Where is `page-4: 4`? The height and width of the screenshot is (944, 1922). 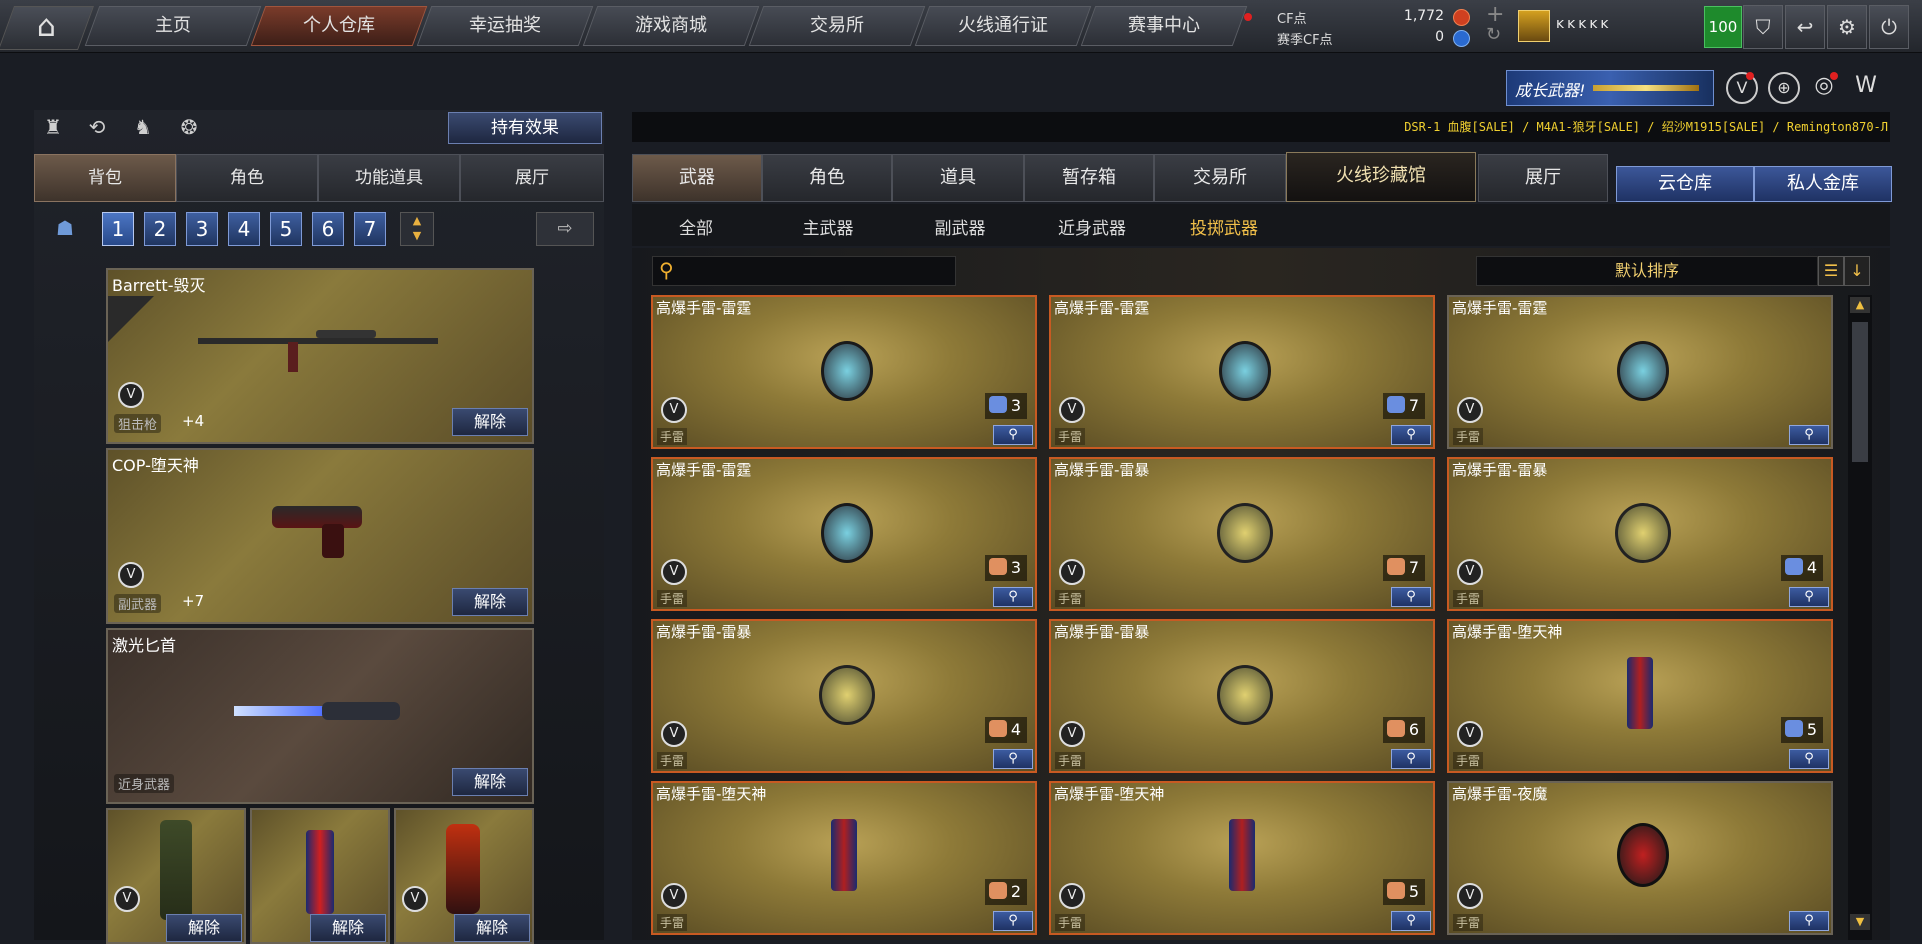 page-4: 4 is located at coordinates (244, 229).